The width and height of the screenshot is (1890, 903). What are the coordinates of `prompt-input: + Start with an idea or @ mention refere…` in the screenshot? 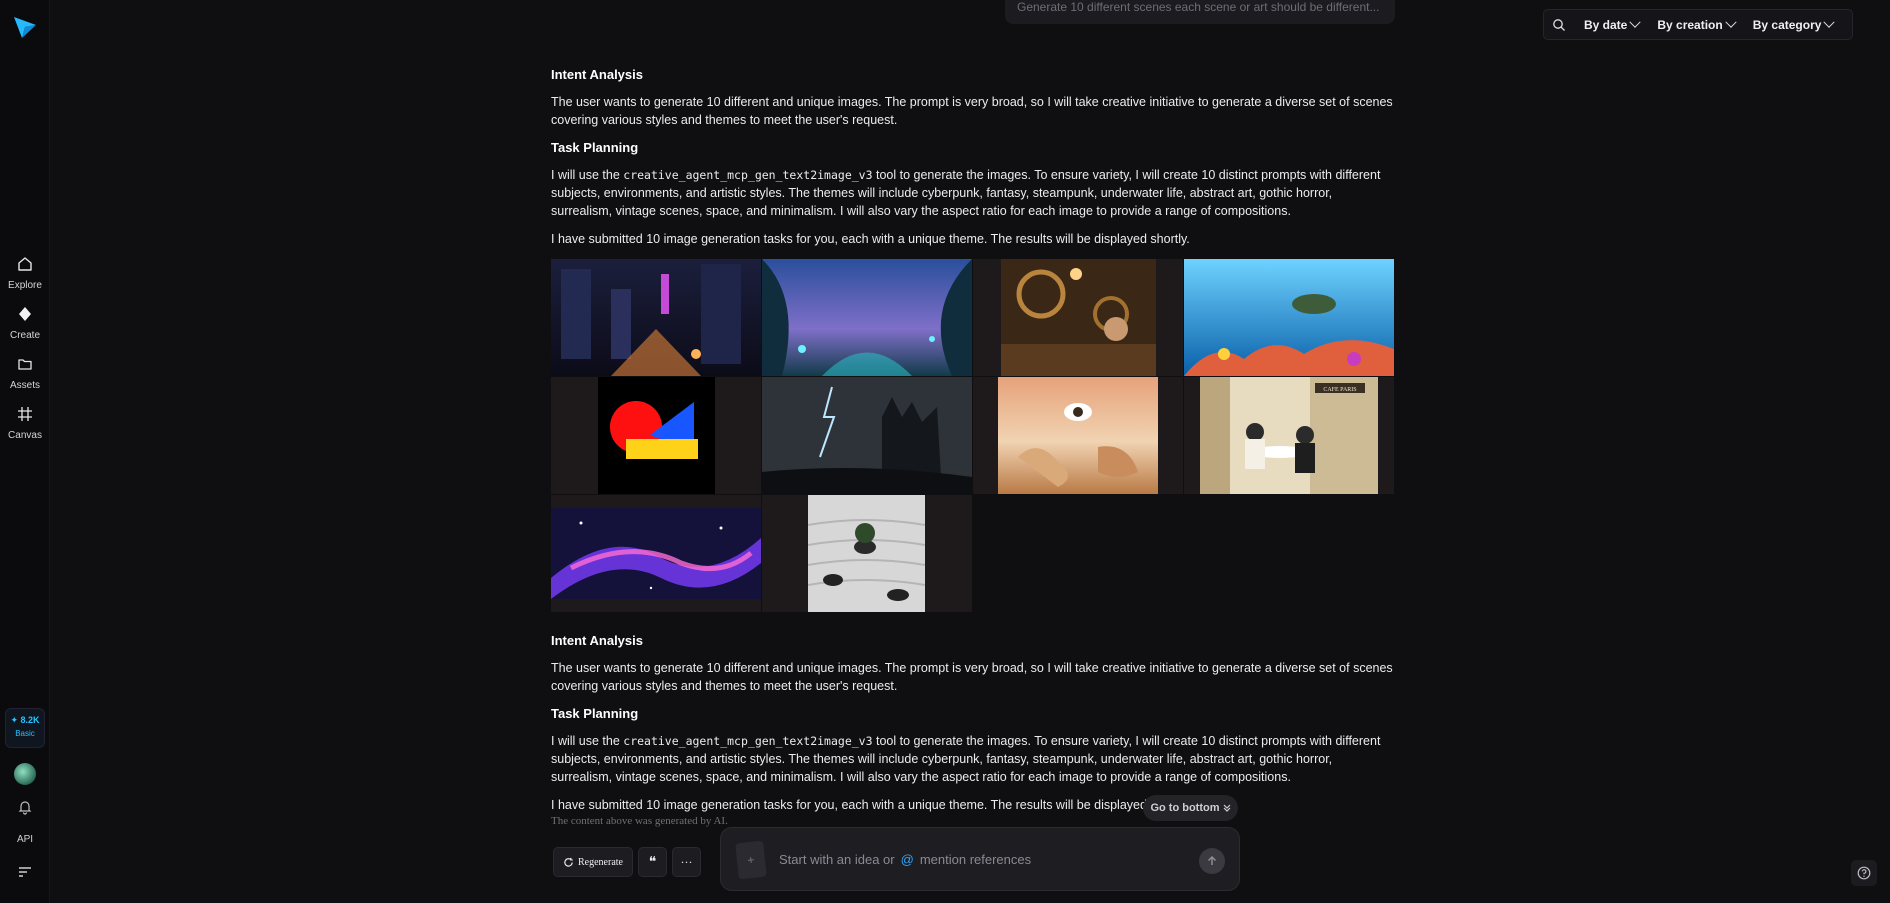 It's located at (980, 859).